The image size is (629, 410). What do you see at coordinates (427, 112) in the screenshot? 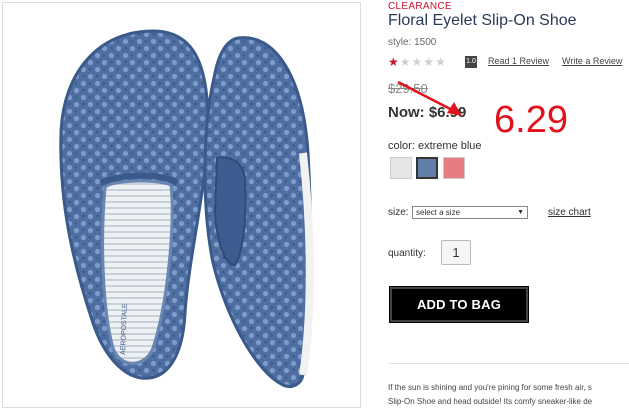
I see `sale-price: Now: $6.99` at bounding box center [427, 112].